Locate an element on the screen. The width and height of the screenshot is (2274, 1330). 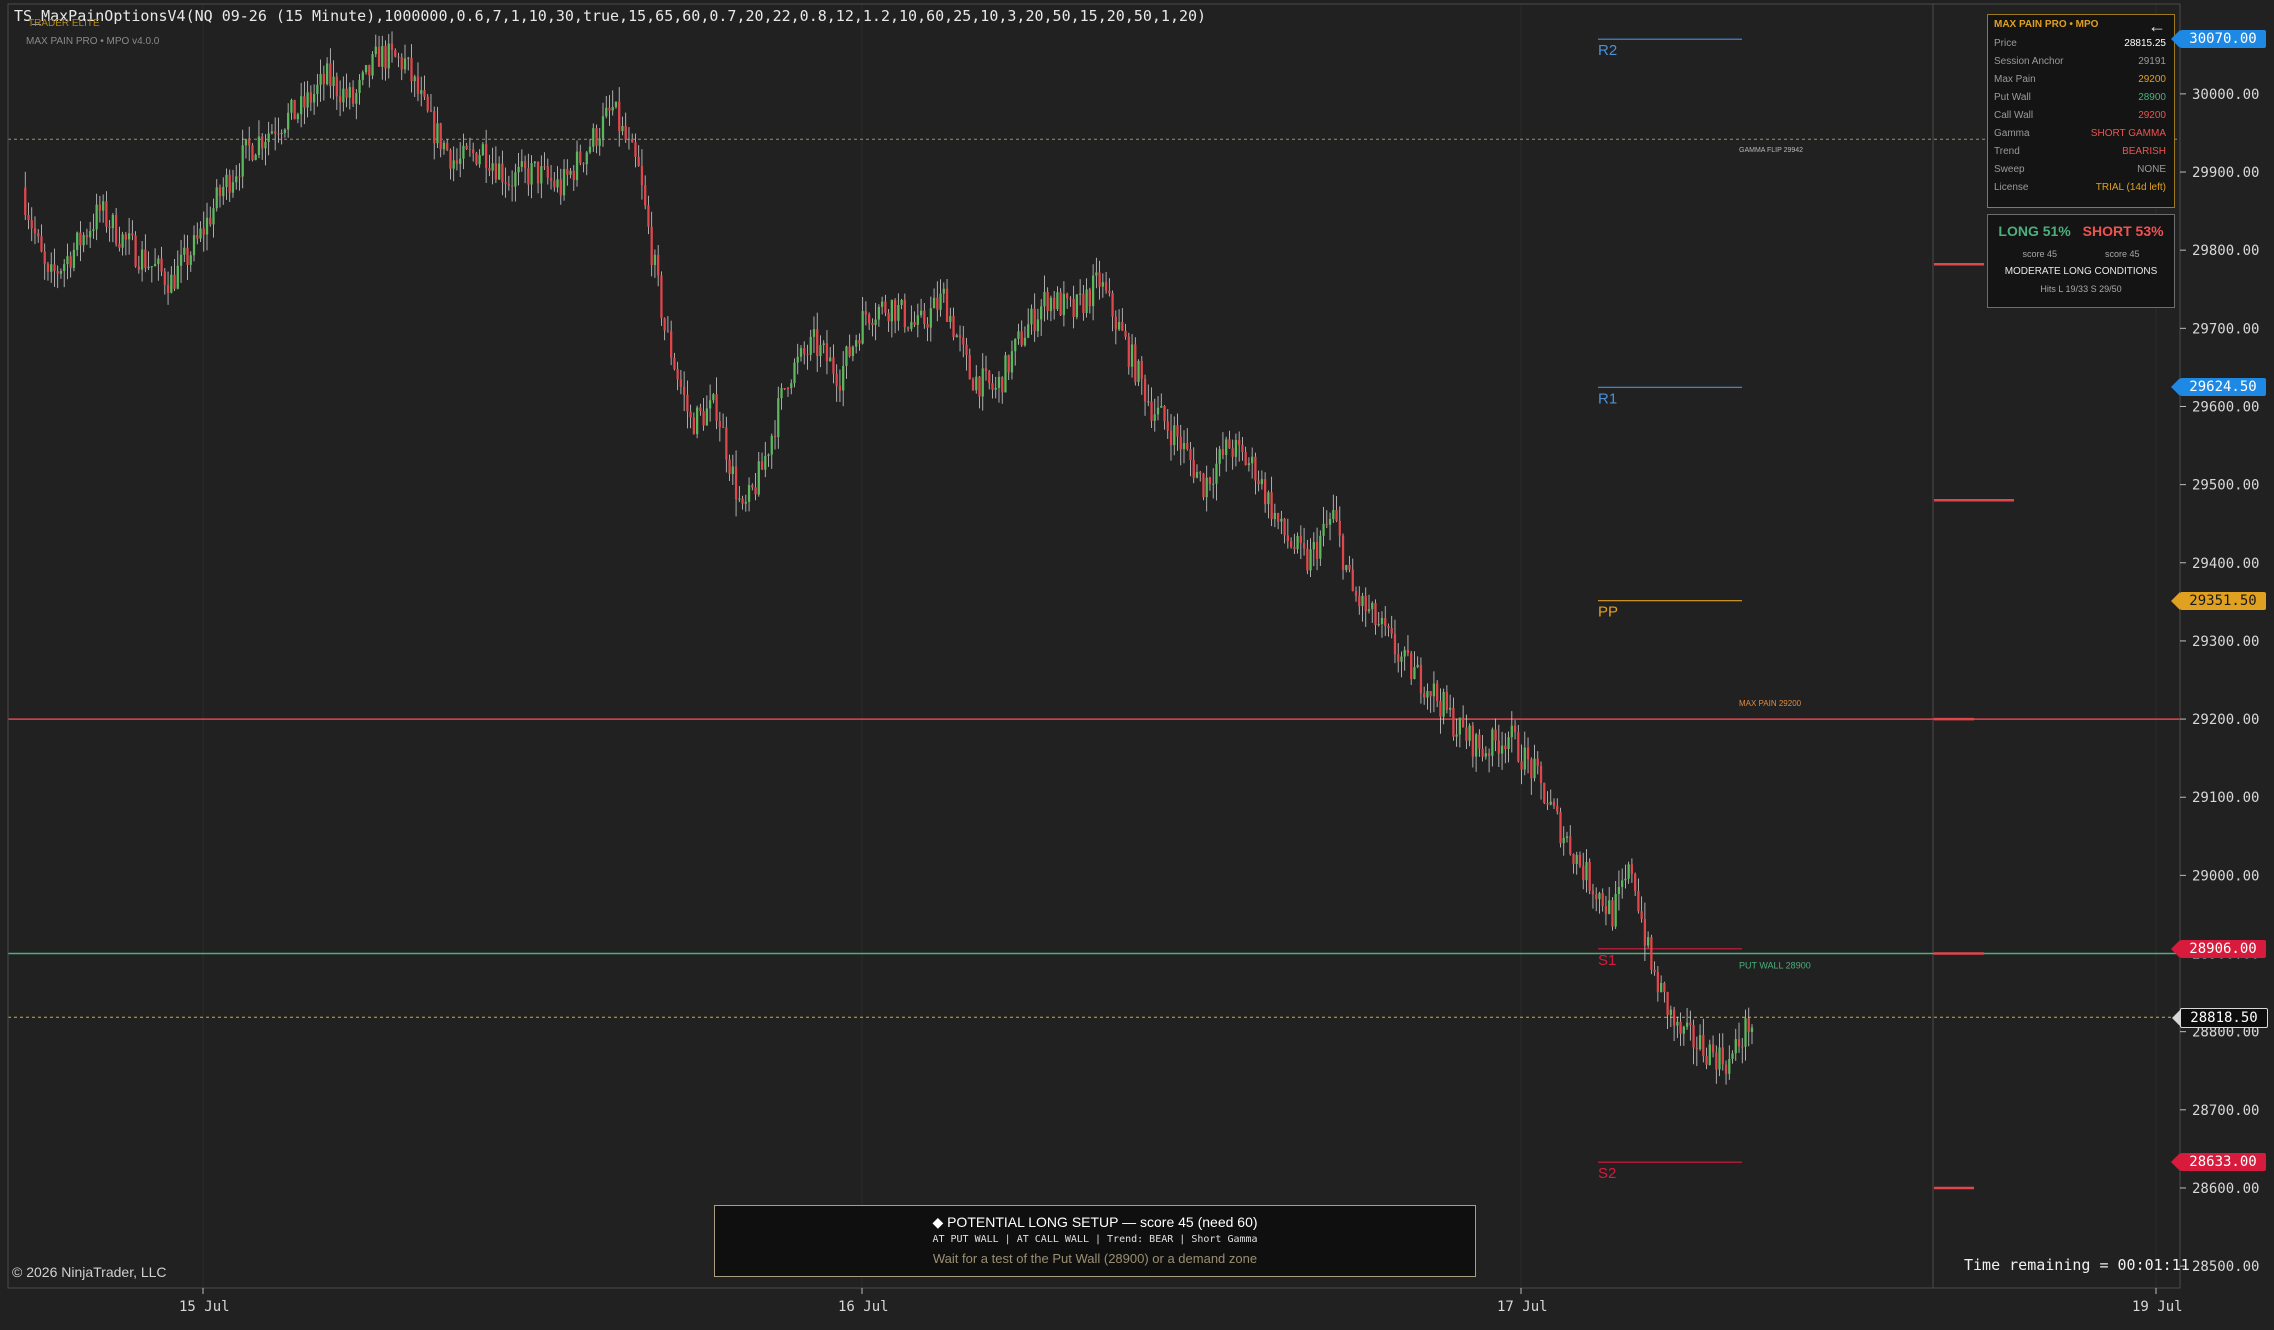
info-row-gamma: Gamma SHORT GAMMA is located at coordinates (2080, 136).